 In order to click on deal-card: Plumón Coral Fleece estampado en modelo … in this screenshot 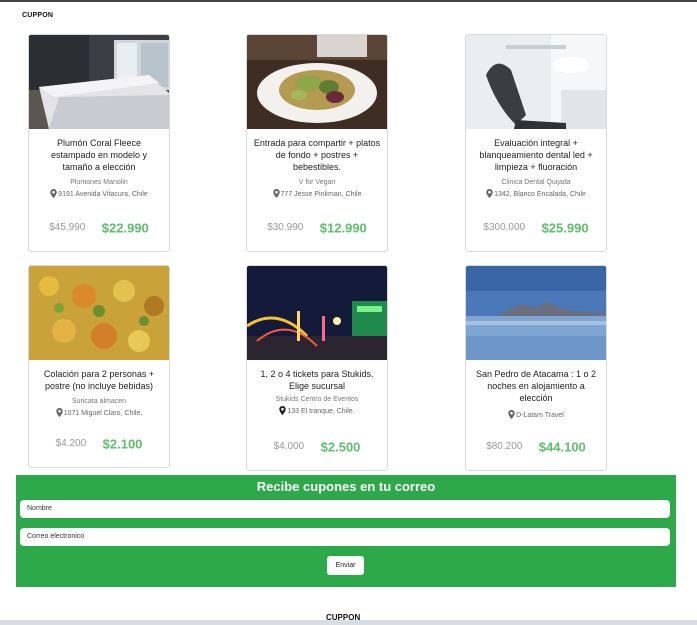, I will do `click(99, 143)`.